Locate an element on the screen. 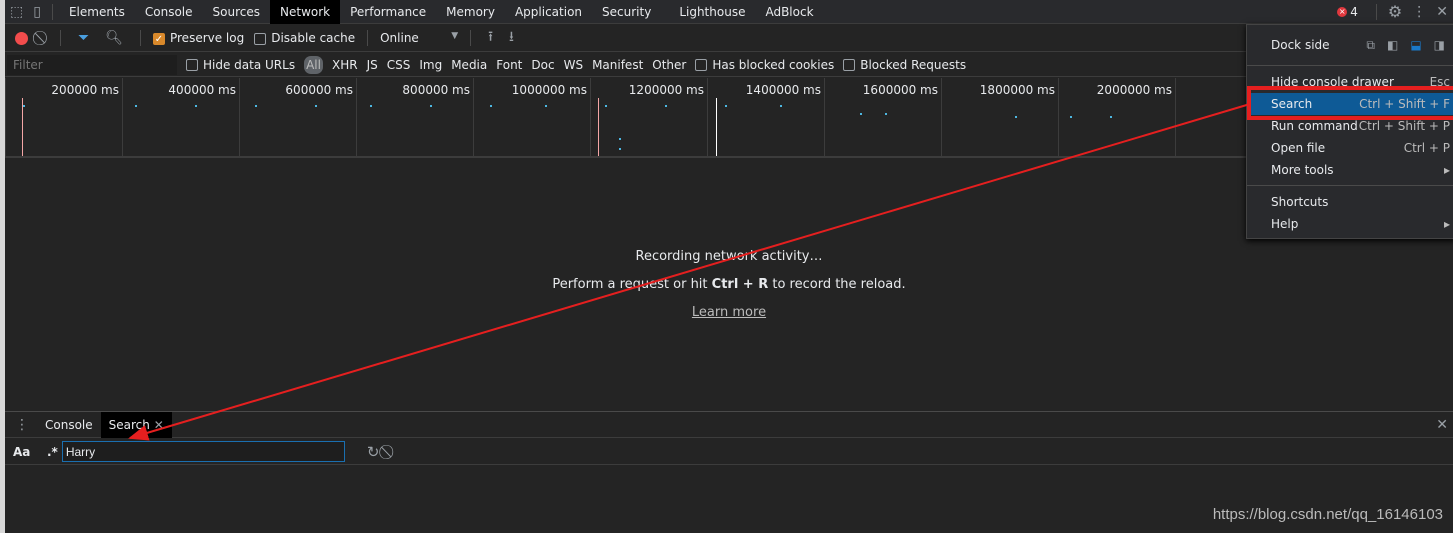  watermark: https://blog.csdn.net/qq_16146103 is located at coordinates (1327, 514).